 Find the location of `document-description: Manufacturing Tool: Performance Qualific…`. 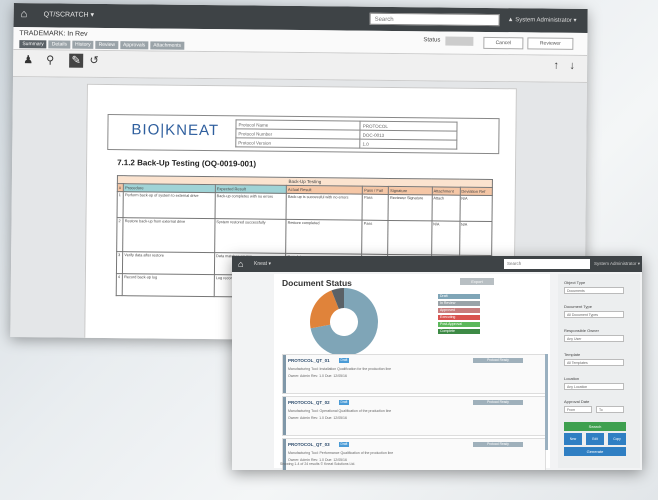

document-description: Manufacturing Tool: Performance Qualific… is located at coordinates (341, 453).